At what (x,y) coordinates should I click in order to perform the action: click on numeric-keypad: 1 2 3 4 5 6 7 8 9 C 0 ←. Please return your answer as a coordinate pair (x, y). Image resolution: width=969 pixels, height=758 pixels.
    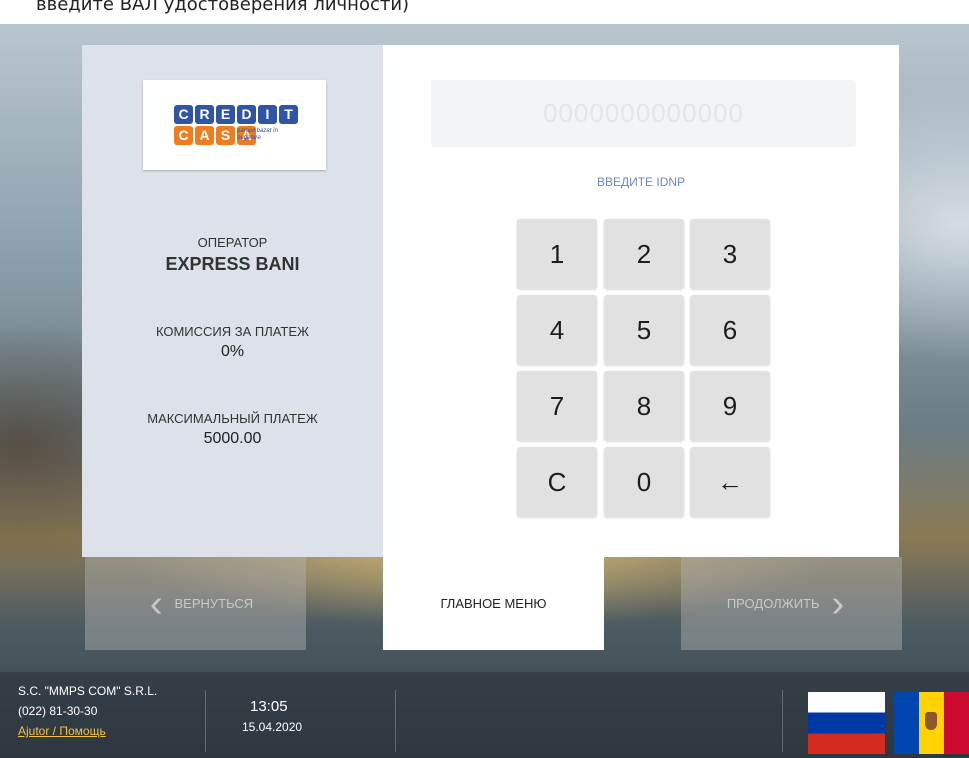
    Looking at the image, I should click on (643, 368).